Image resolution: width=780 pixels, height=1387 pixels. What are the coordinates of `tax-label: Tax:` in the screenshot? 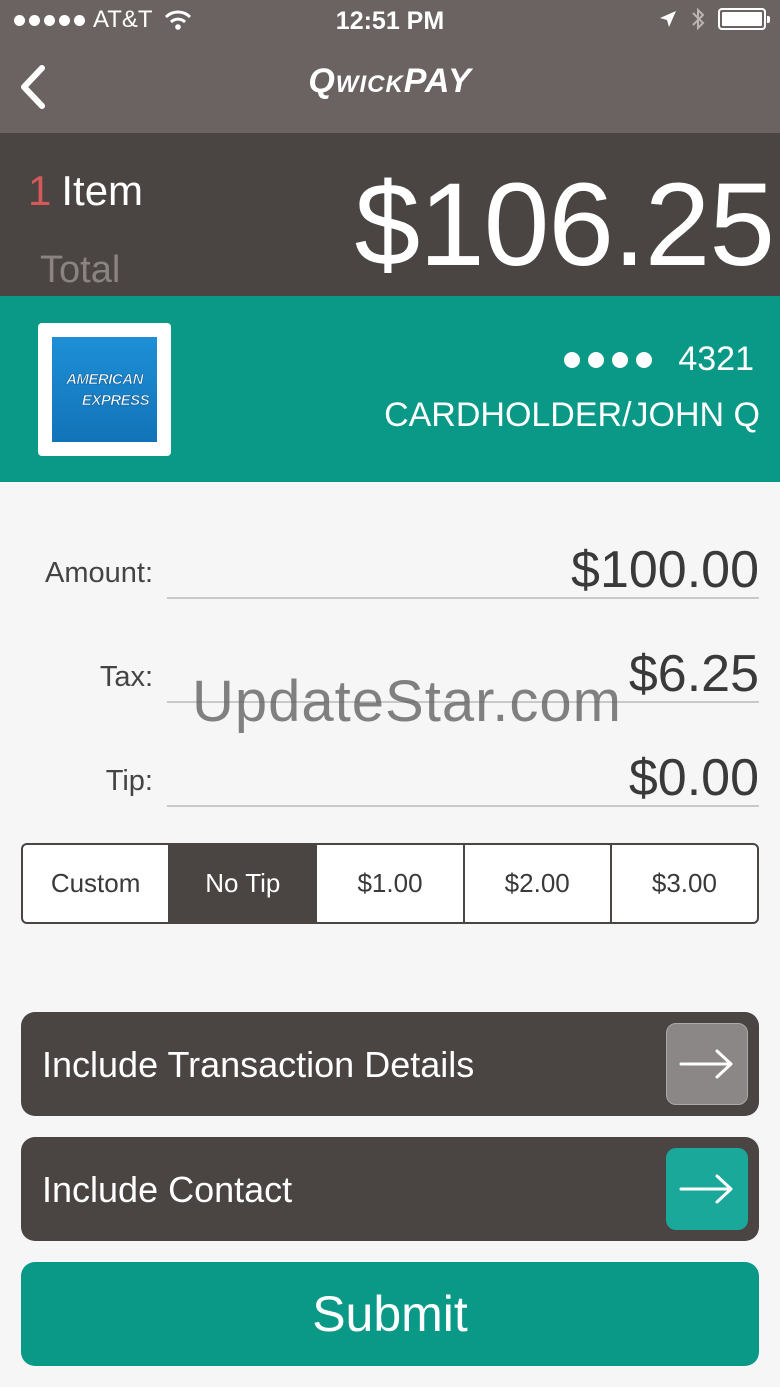 It's located at (126, 677).